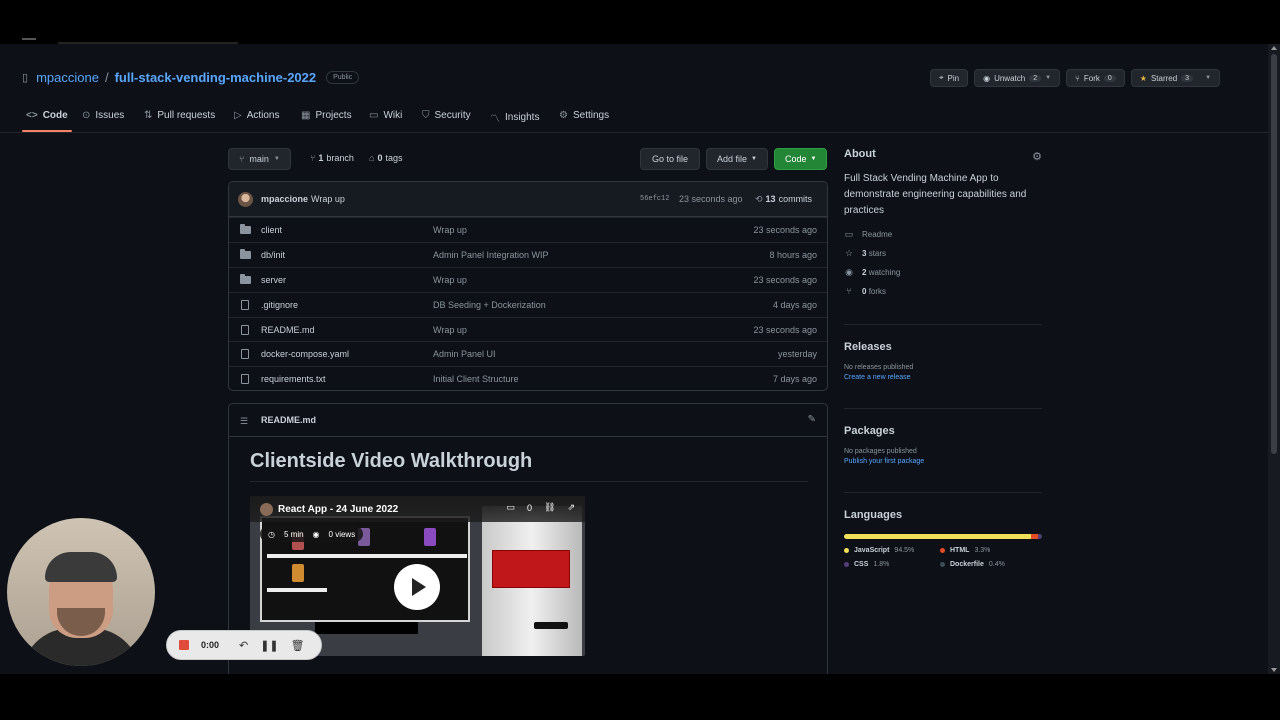 This screenshot has width=1280, height=720. Describe the element at coordinates (812, 419) in the screenshot. I see `pencil-icon: ✎` at that location.